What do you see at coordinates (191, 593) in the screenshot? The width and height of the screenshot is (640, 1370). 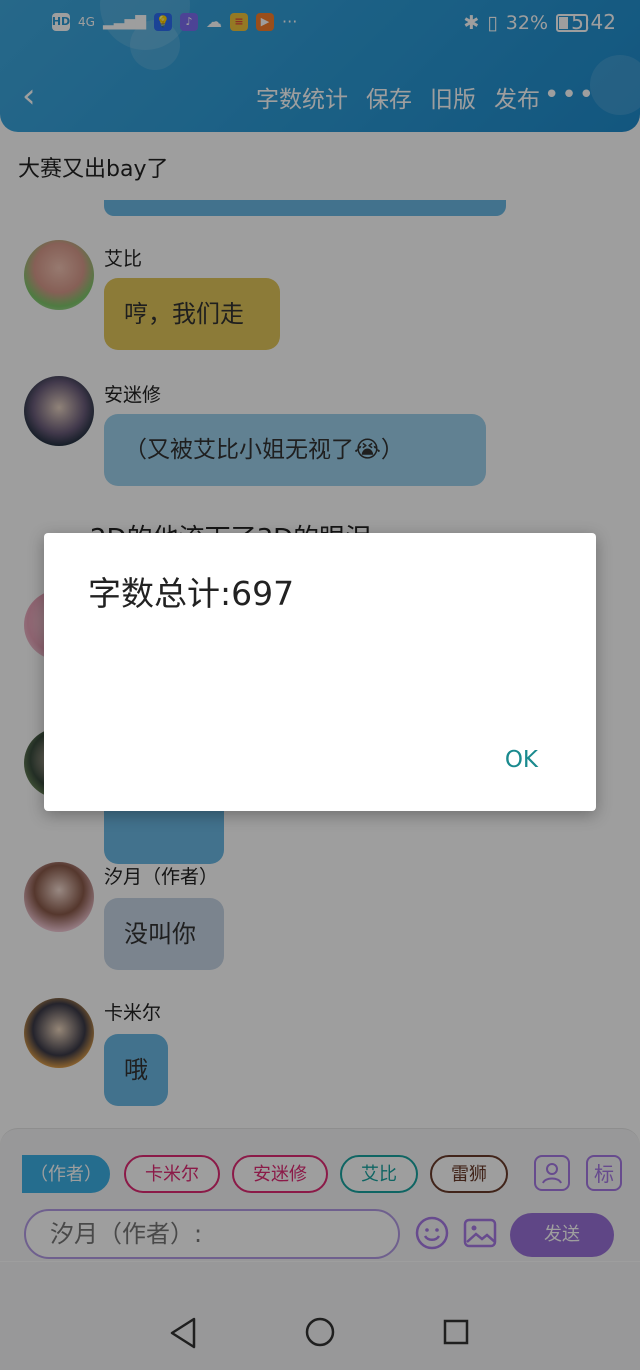 I see `dialog-message: 字数总计:697` at bounding box center [191, 593].